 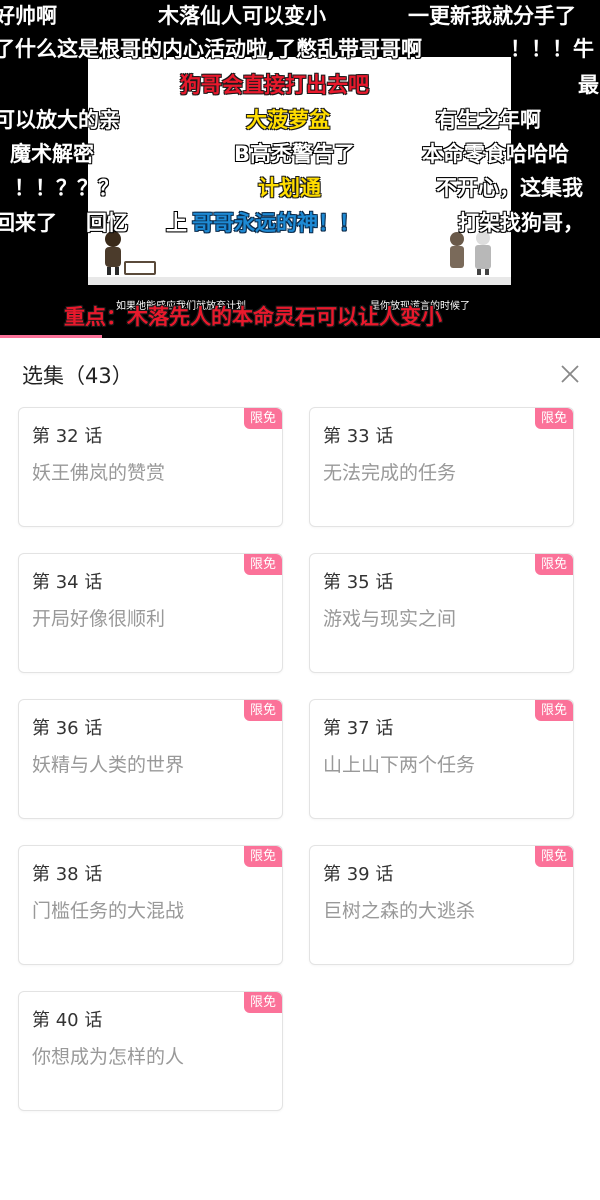 What do you see at coordinates (521, 223) in the screenshot?
I see `danmaku-comment: 打架找狗哥，` at bounding box center [521, 223].